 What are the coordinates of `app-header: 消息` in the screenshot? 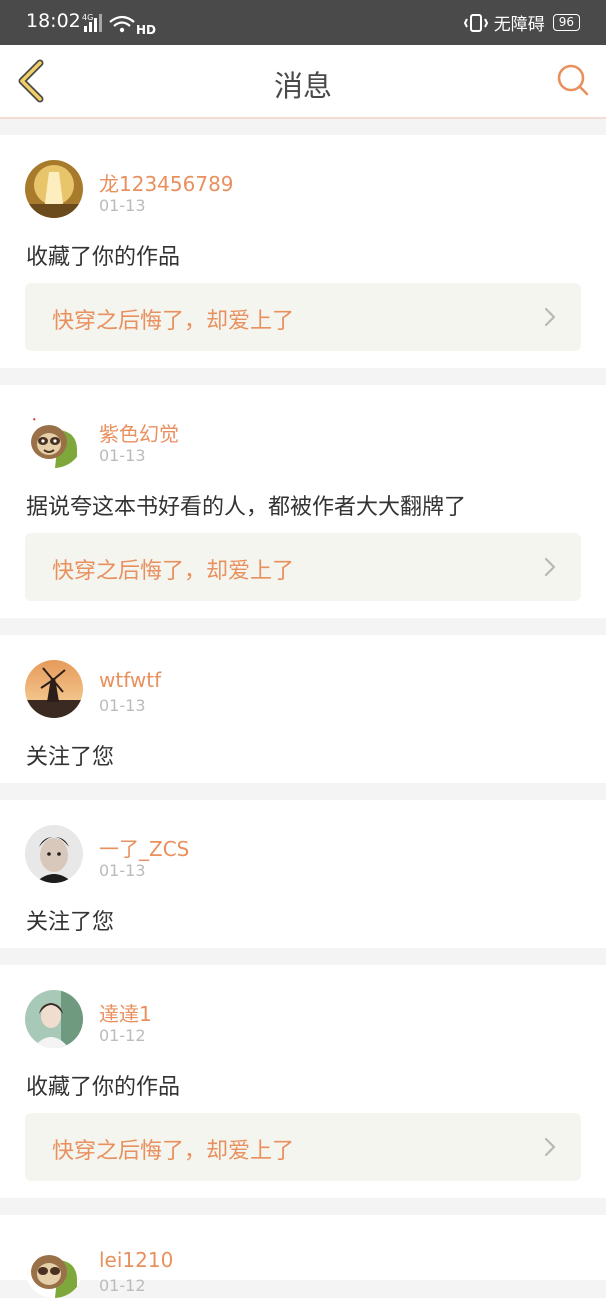 It's located at (303, 82).